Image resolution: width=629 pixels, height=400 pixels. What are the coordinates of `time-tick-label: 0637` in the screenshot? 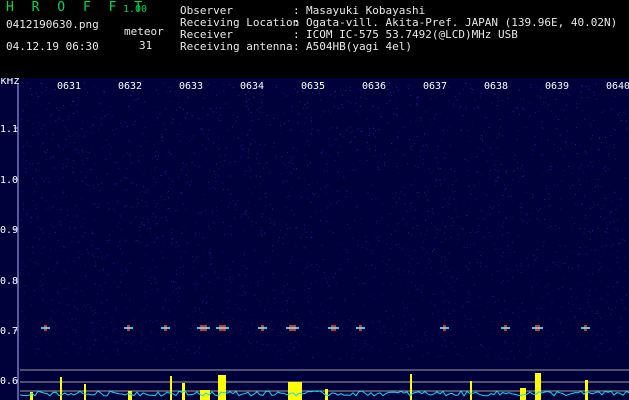 It's located at (435, 86).